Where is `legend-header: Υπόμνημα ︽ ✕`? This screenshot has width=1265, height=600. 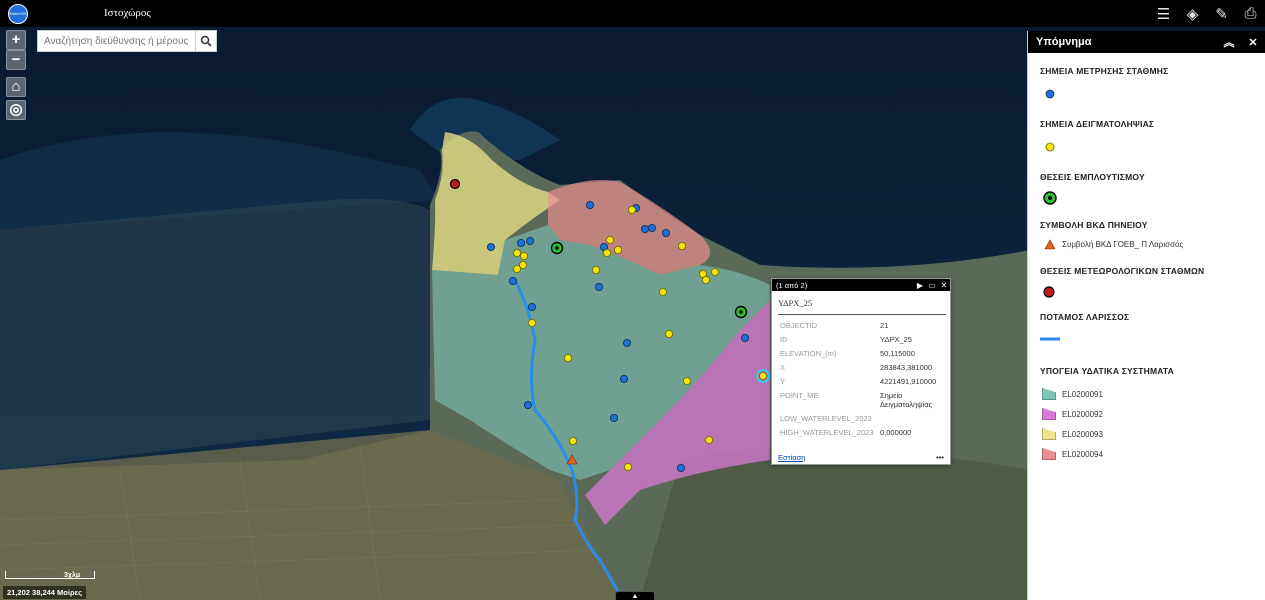
legend-header: Υπόμνημα ︽ ✕ is located at coordinates (1146, 42).